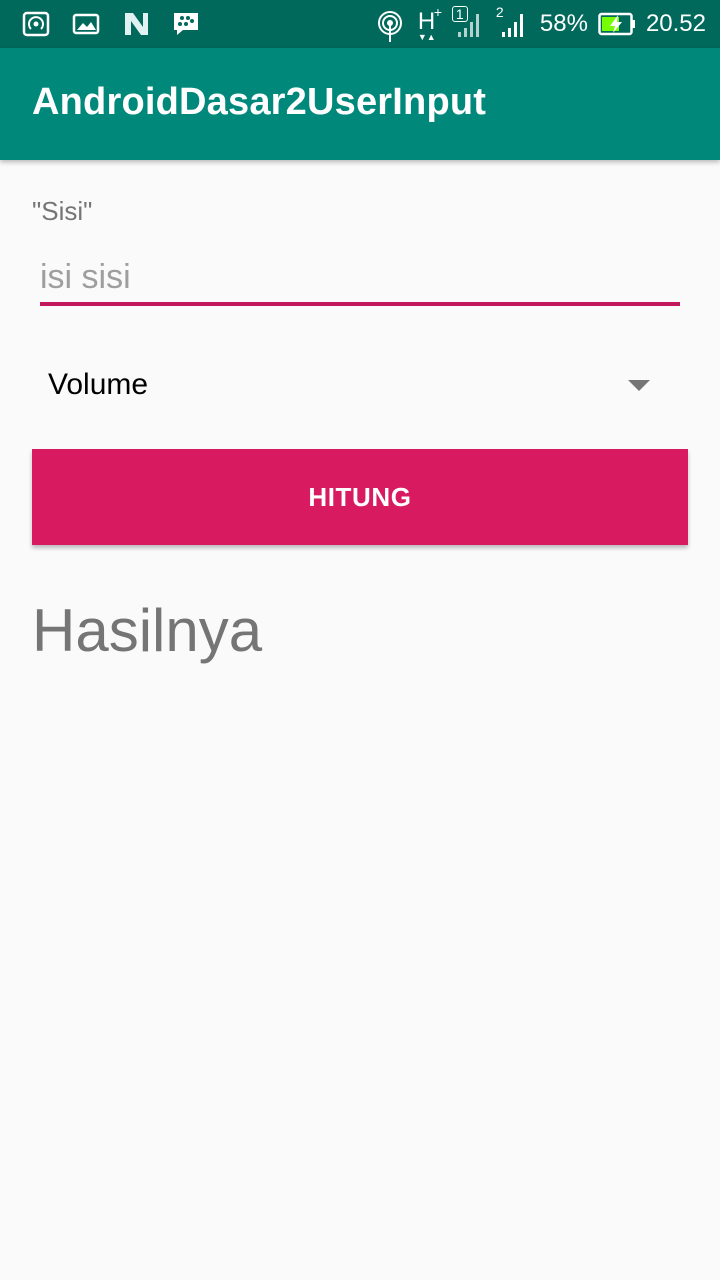  Describe the element at coordinates (639, 385) in the screenshot. I see `dropdown-arrow-icon` at that location.